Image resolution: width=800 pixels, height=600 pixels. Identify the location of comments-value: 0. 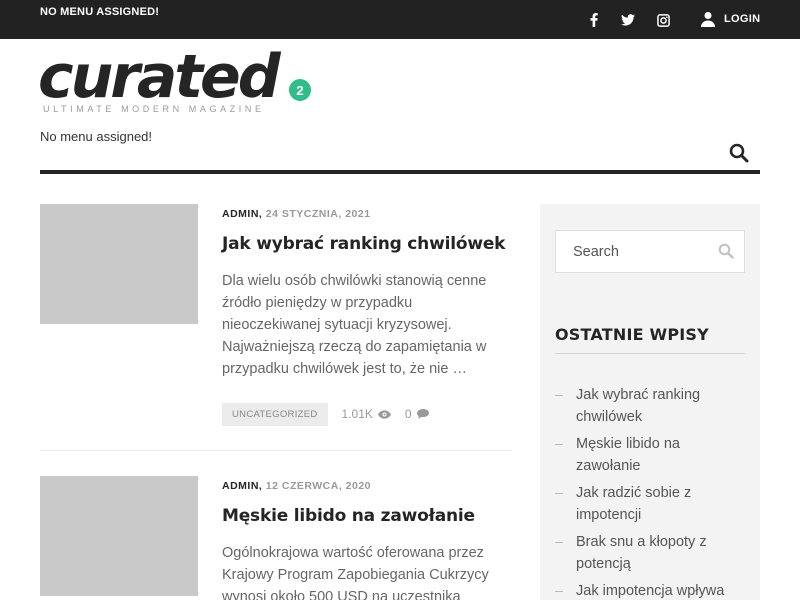
(408, 414).